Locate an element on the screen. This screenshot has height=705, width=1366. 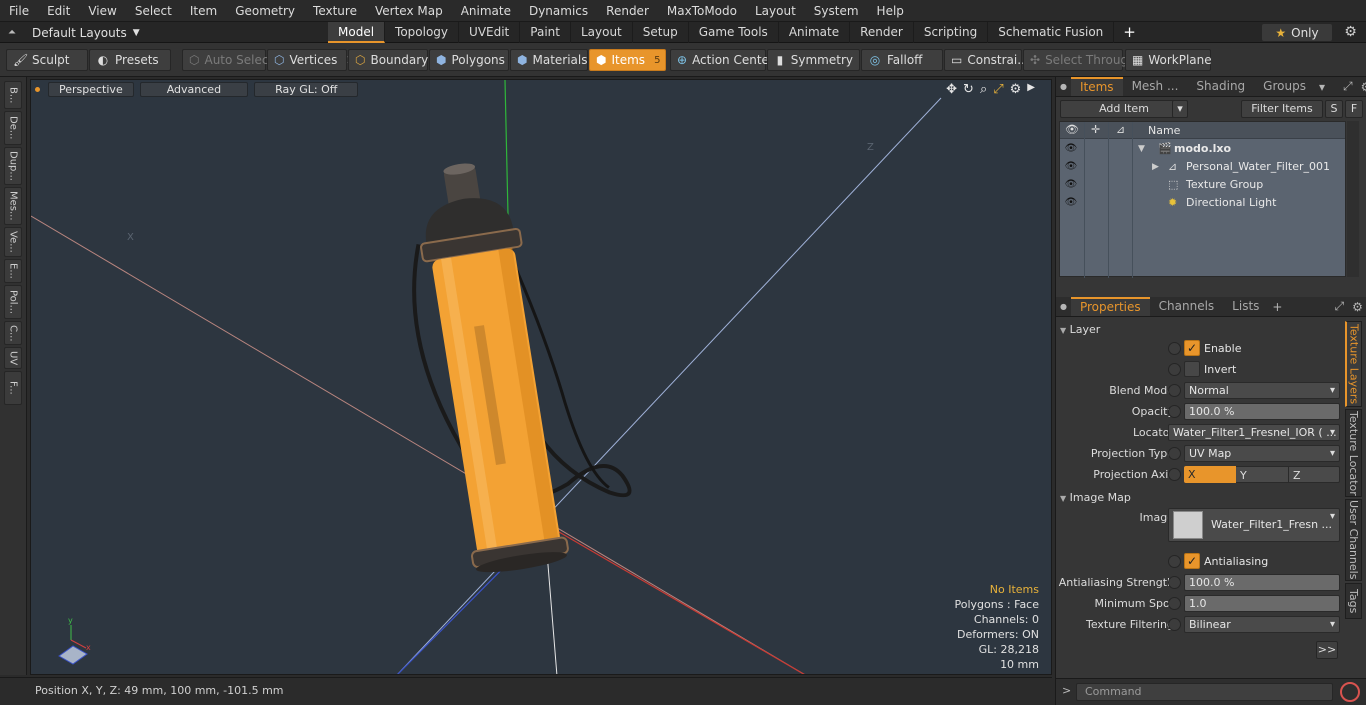
menu-render: Render is located at coordinates (627, 11).